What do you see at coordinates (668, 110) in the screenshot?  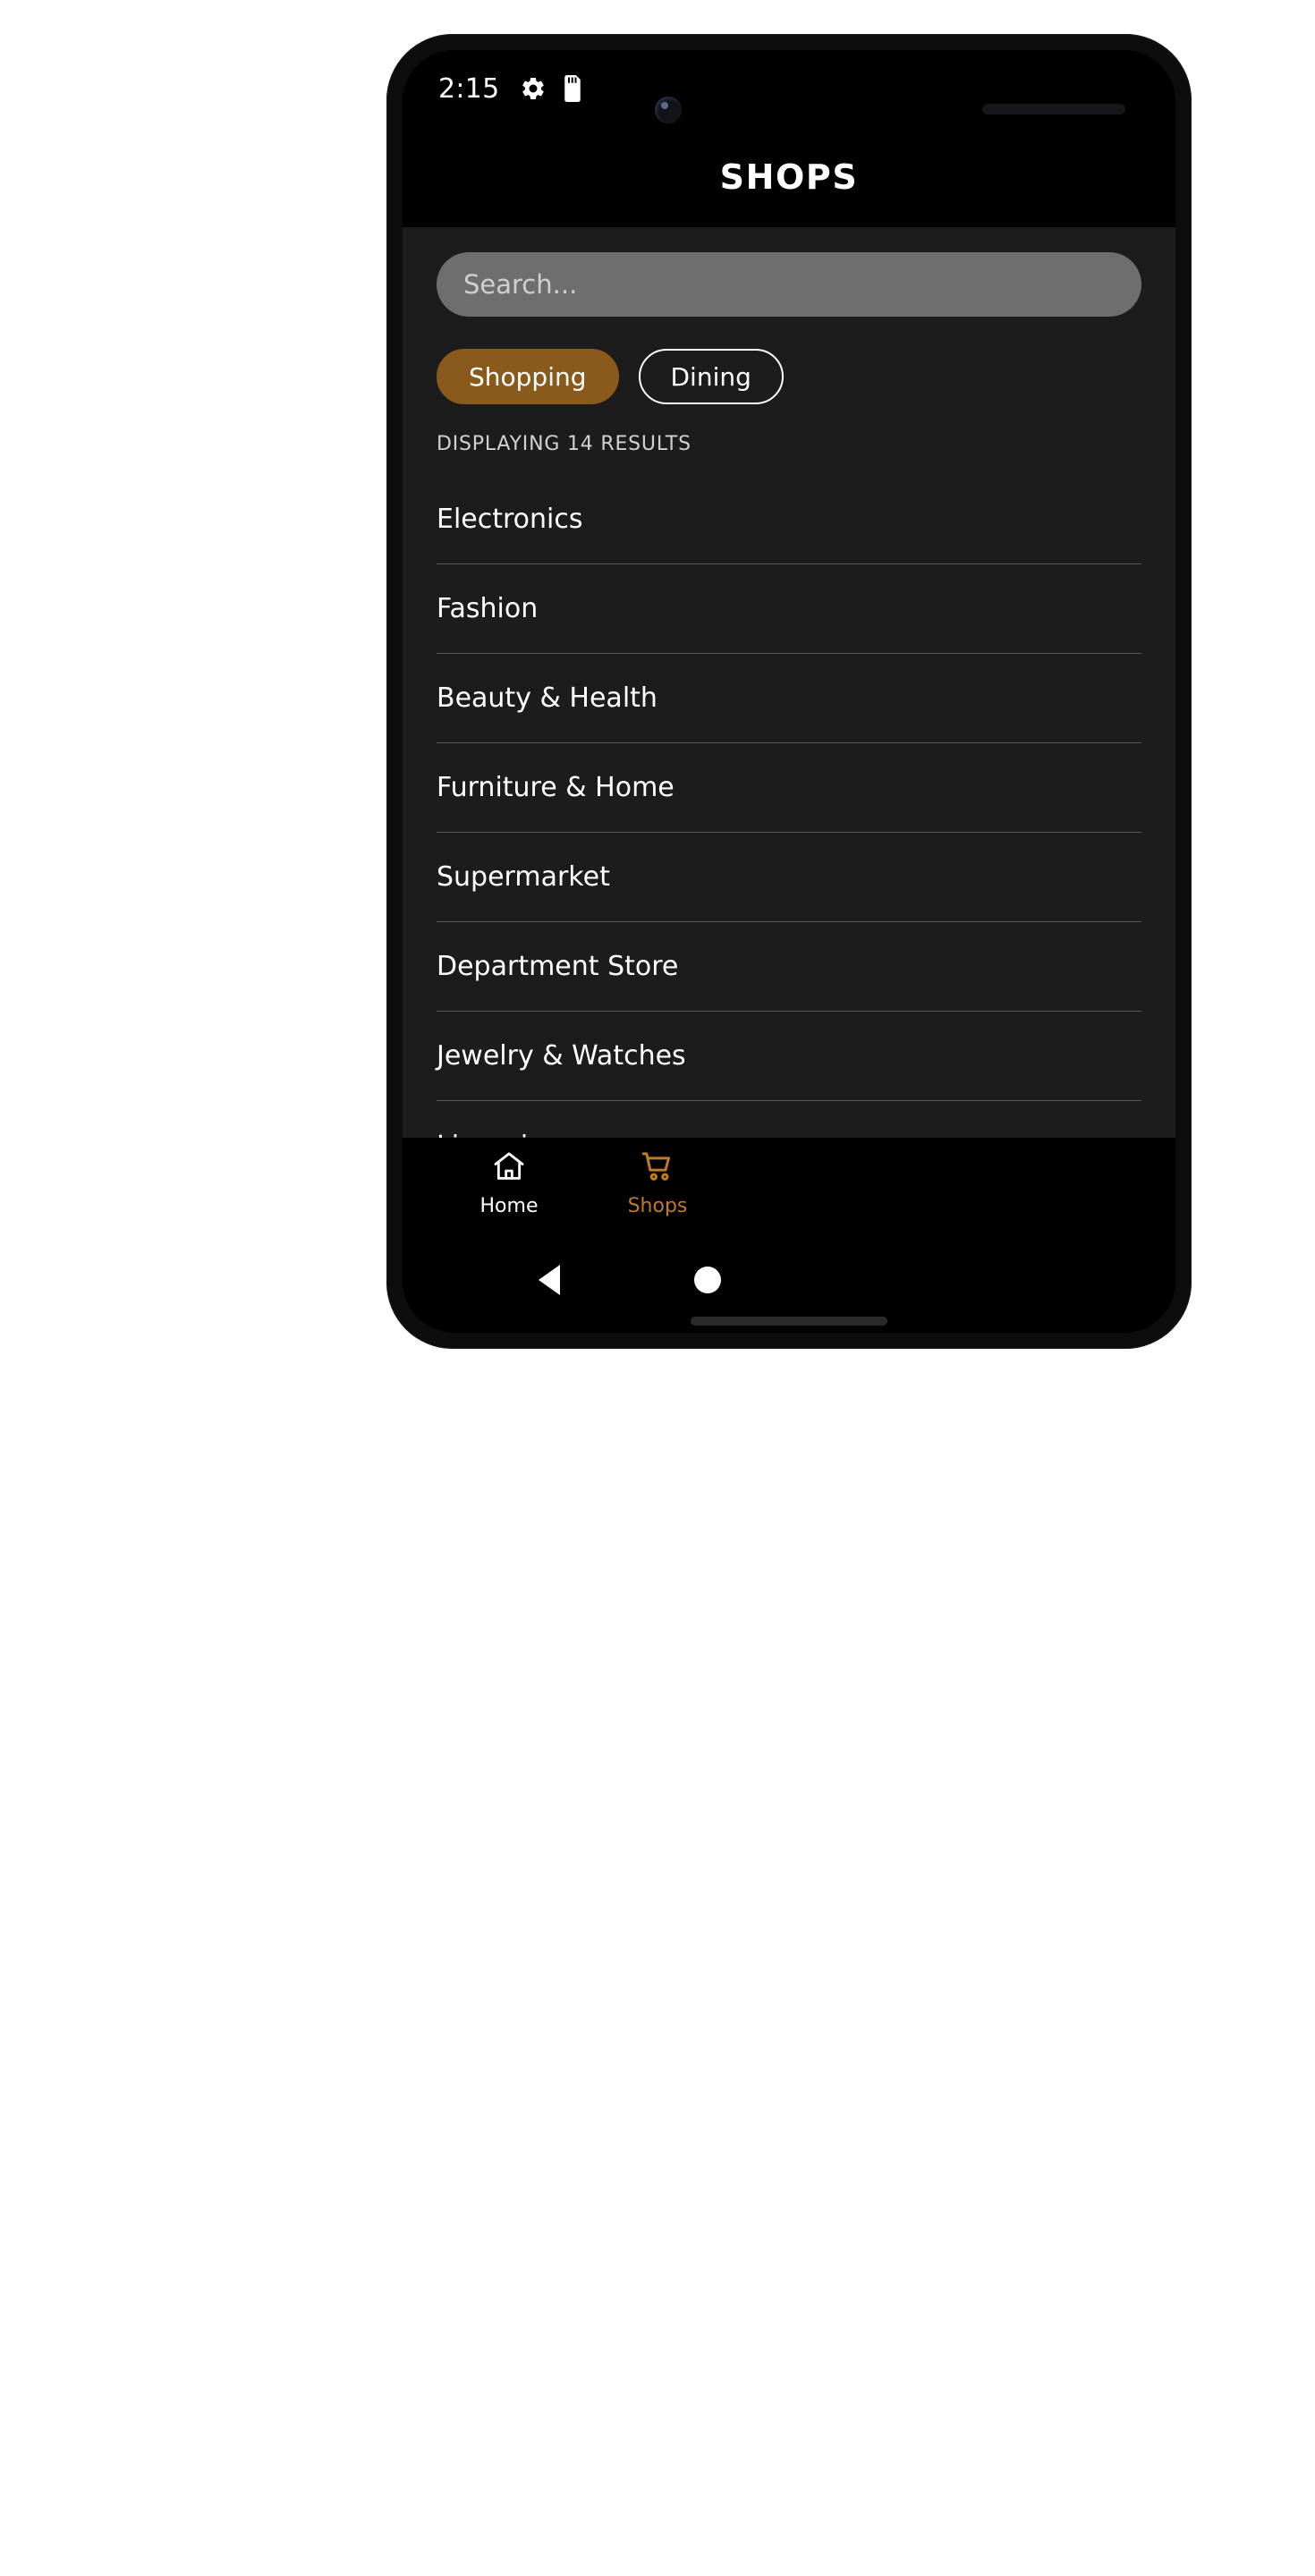 I see `front-camera-punch-hole` at bounding box center [668, 110].